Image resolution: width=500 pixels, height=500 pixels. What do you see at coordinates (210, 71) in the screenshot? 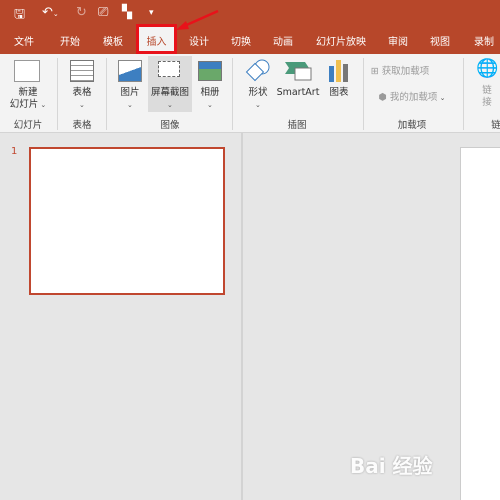
I see `album-icon` at bounding box center [210, 71].